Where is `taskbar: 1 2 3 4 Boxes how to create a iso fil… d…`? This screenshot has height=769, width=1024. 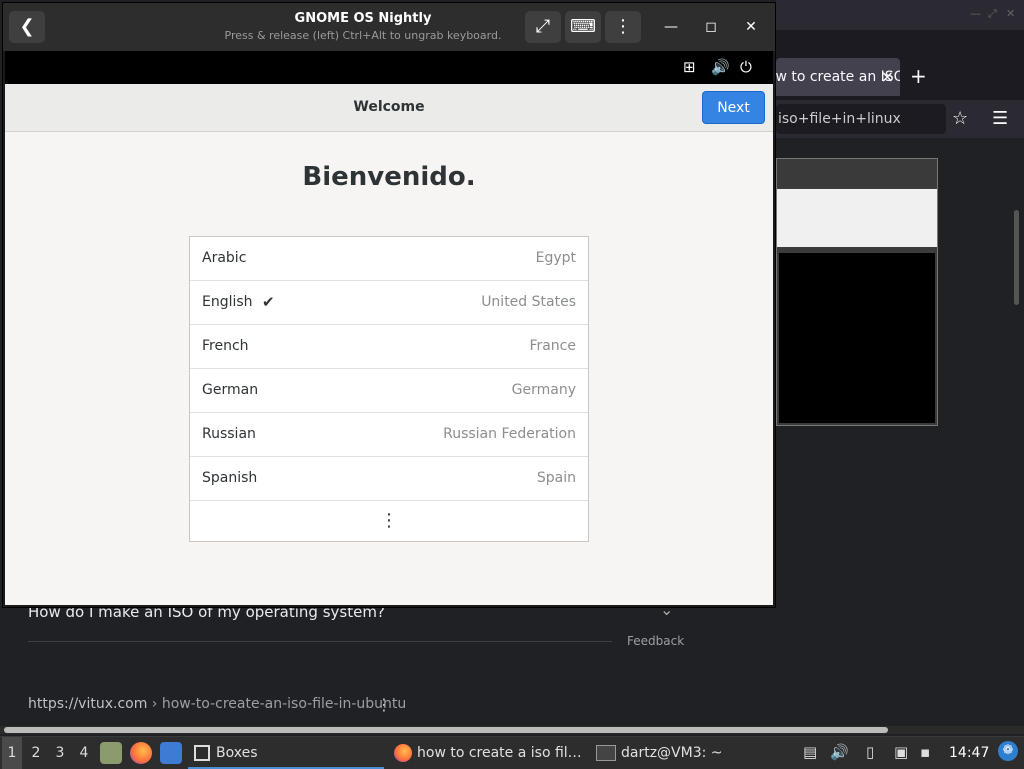
taskbar: 1 2 3 4 Boxes how to create a iso fil… d… is located at coordinates (512, 752).